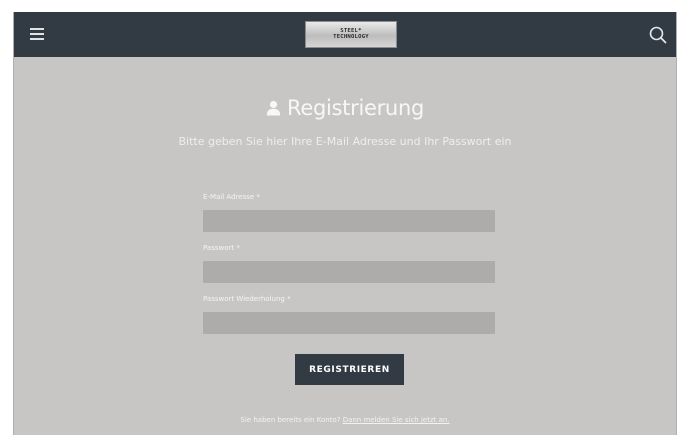 The image size is (690, 435). I want to click on logo-line-2: TECHNOLOGY, so click(351, 36).